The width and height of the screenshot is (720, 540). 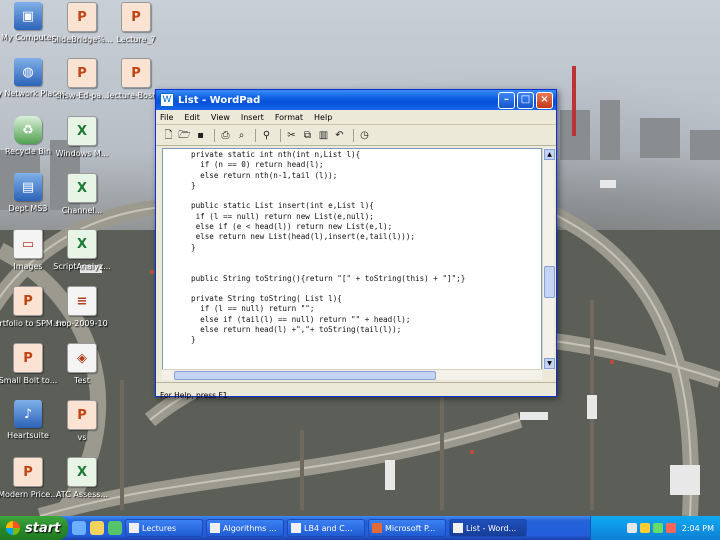 What do you see at coordinates (291, 135) in the screenshot?
I see `cut-icon: ✂` at bounding box center [291, 135].